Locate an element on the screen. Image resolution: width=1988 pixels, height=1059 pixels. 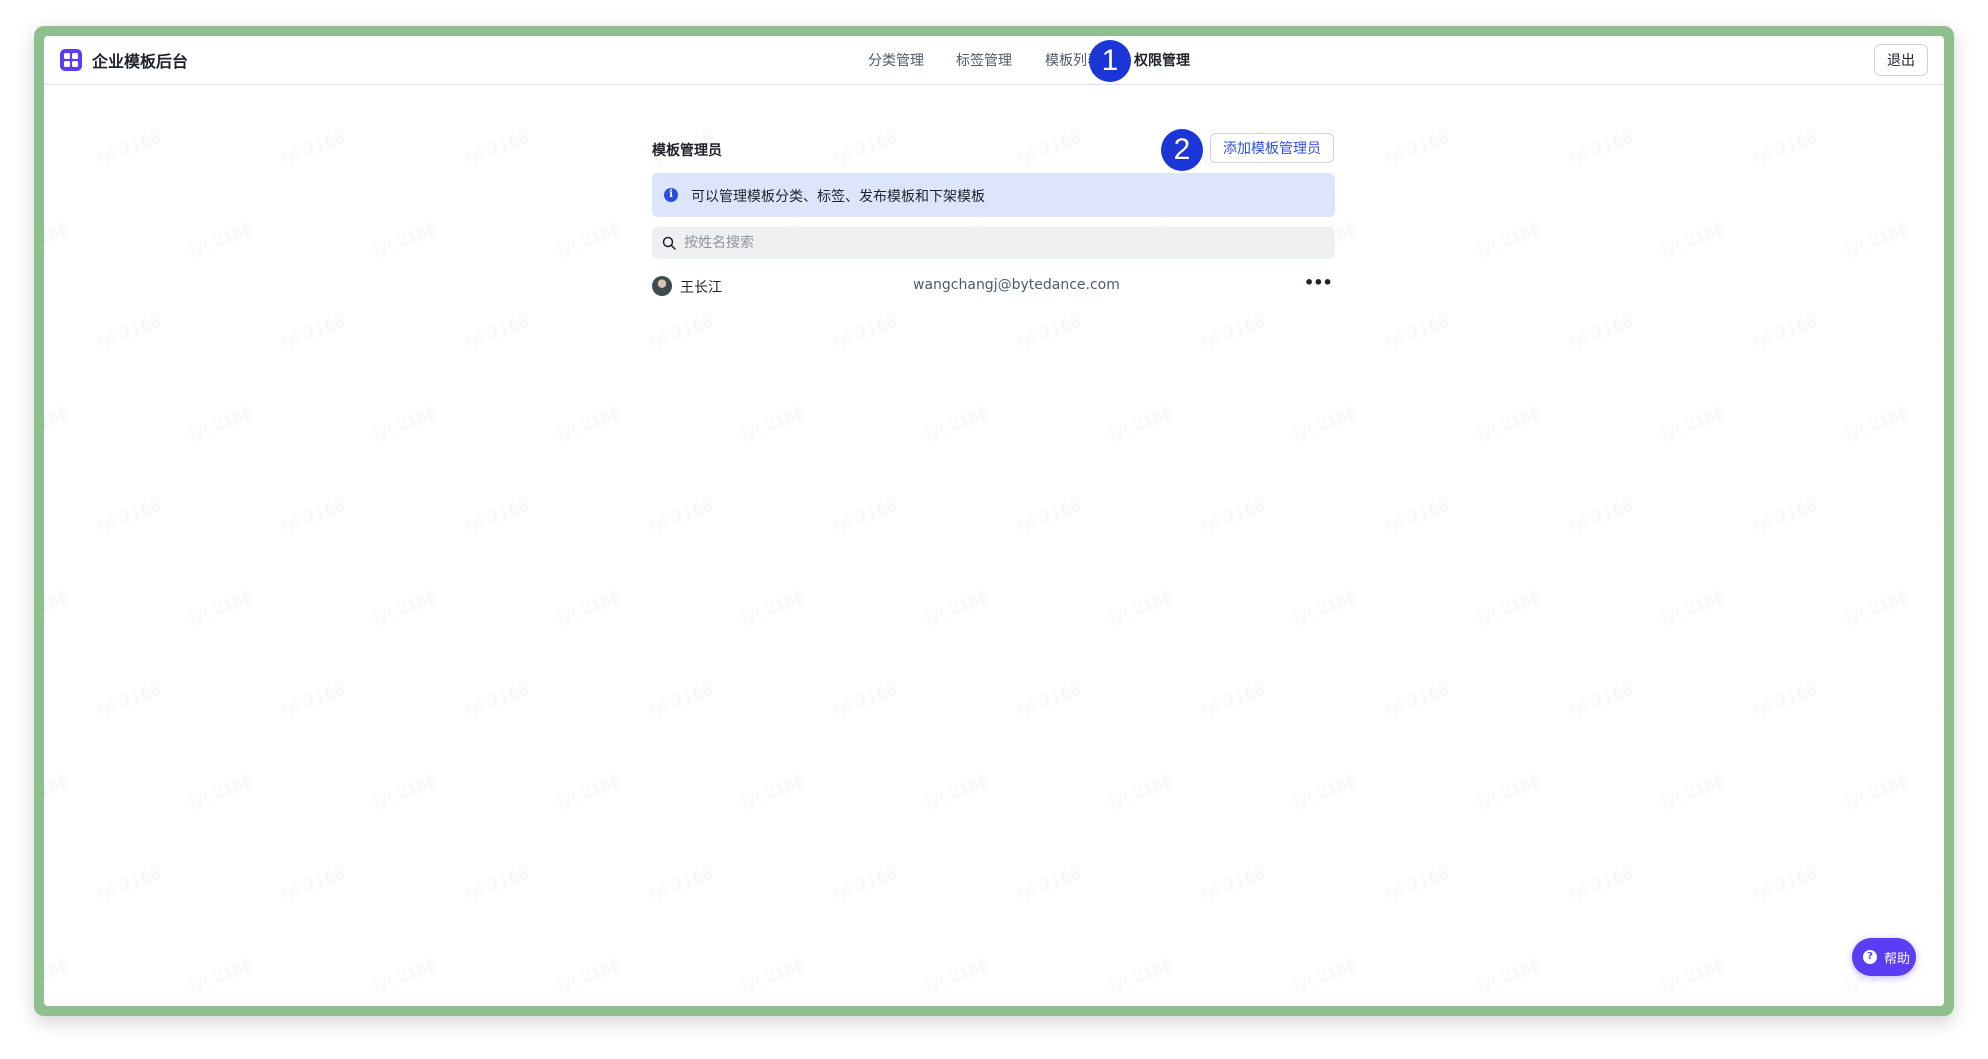
step-marker-1: 1 is located at coordinates (1110, 61).